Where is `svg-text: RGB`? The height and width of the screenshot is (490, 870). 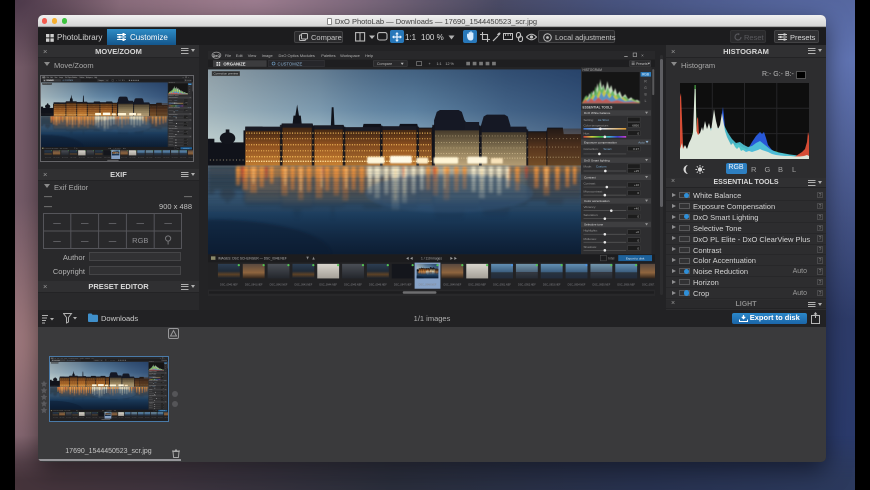
svg-text: RGB is located at coordinates (140, 240).